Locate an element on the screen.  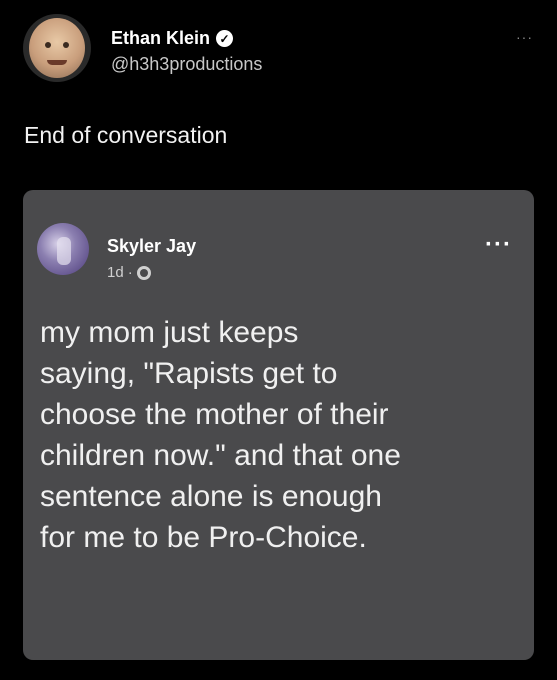
tweet-text: End of conversation is located at coordinates (126, 135).